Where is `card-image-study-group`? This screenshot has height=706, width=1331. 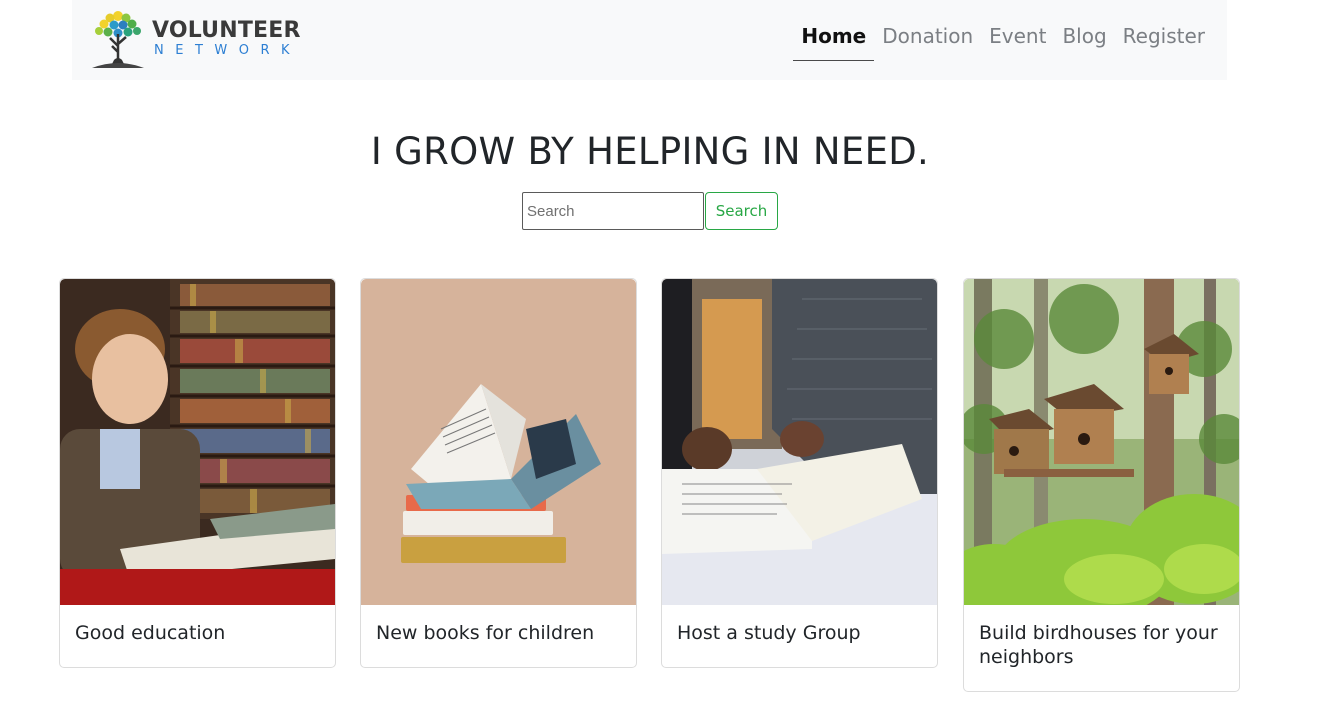
card-image-study-group is located at coordinates (799, 442).